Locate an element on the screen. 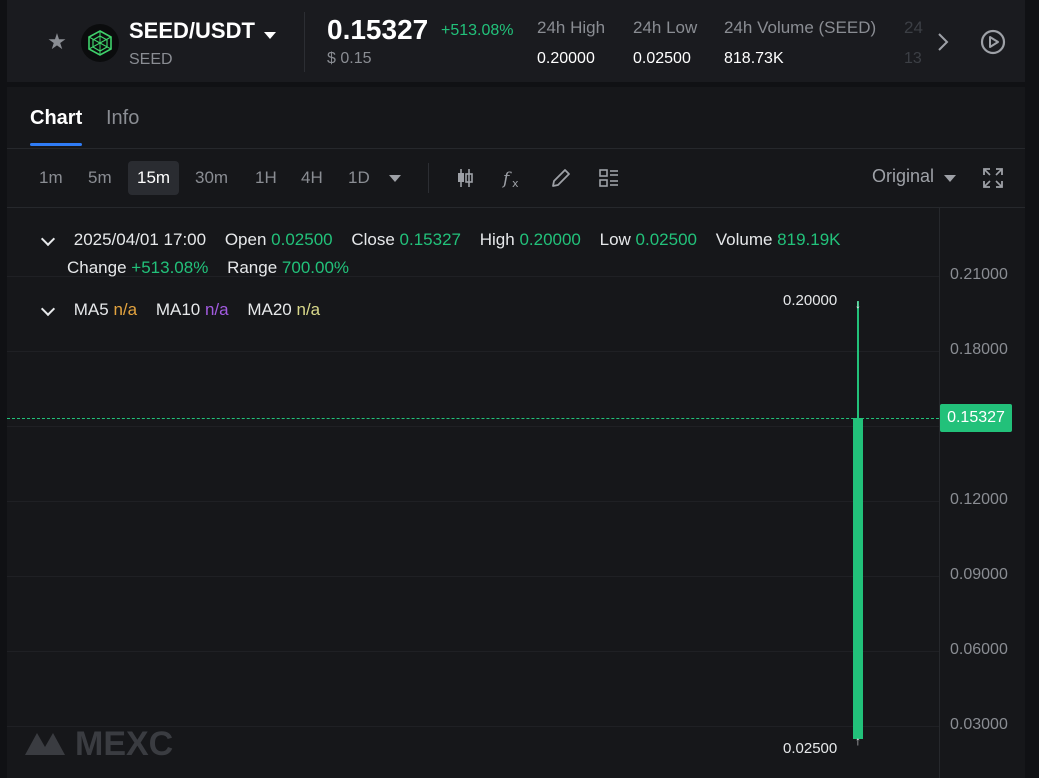  range-value: 700.00% is located at coordinates (315, 267).